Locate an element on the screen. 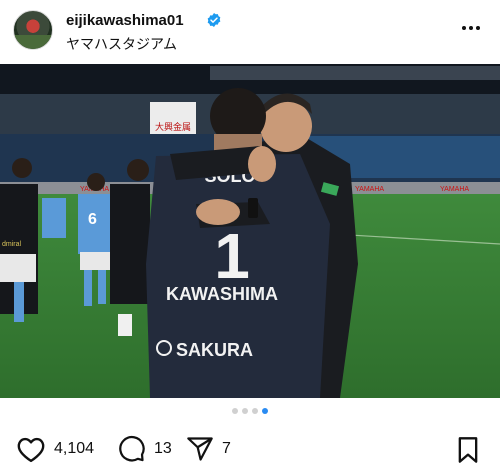 The height and width of the screenshot is (476, 500). username: eijikawashima01 is located at coordinates (125, 20).